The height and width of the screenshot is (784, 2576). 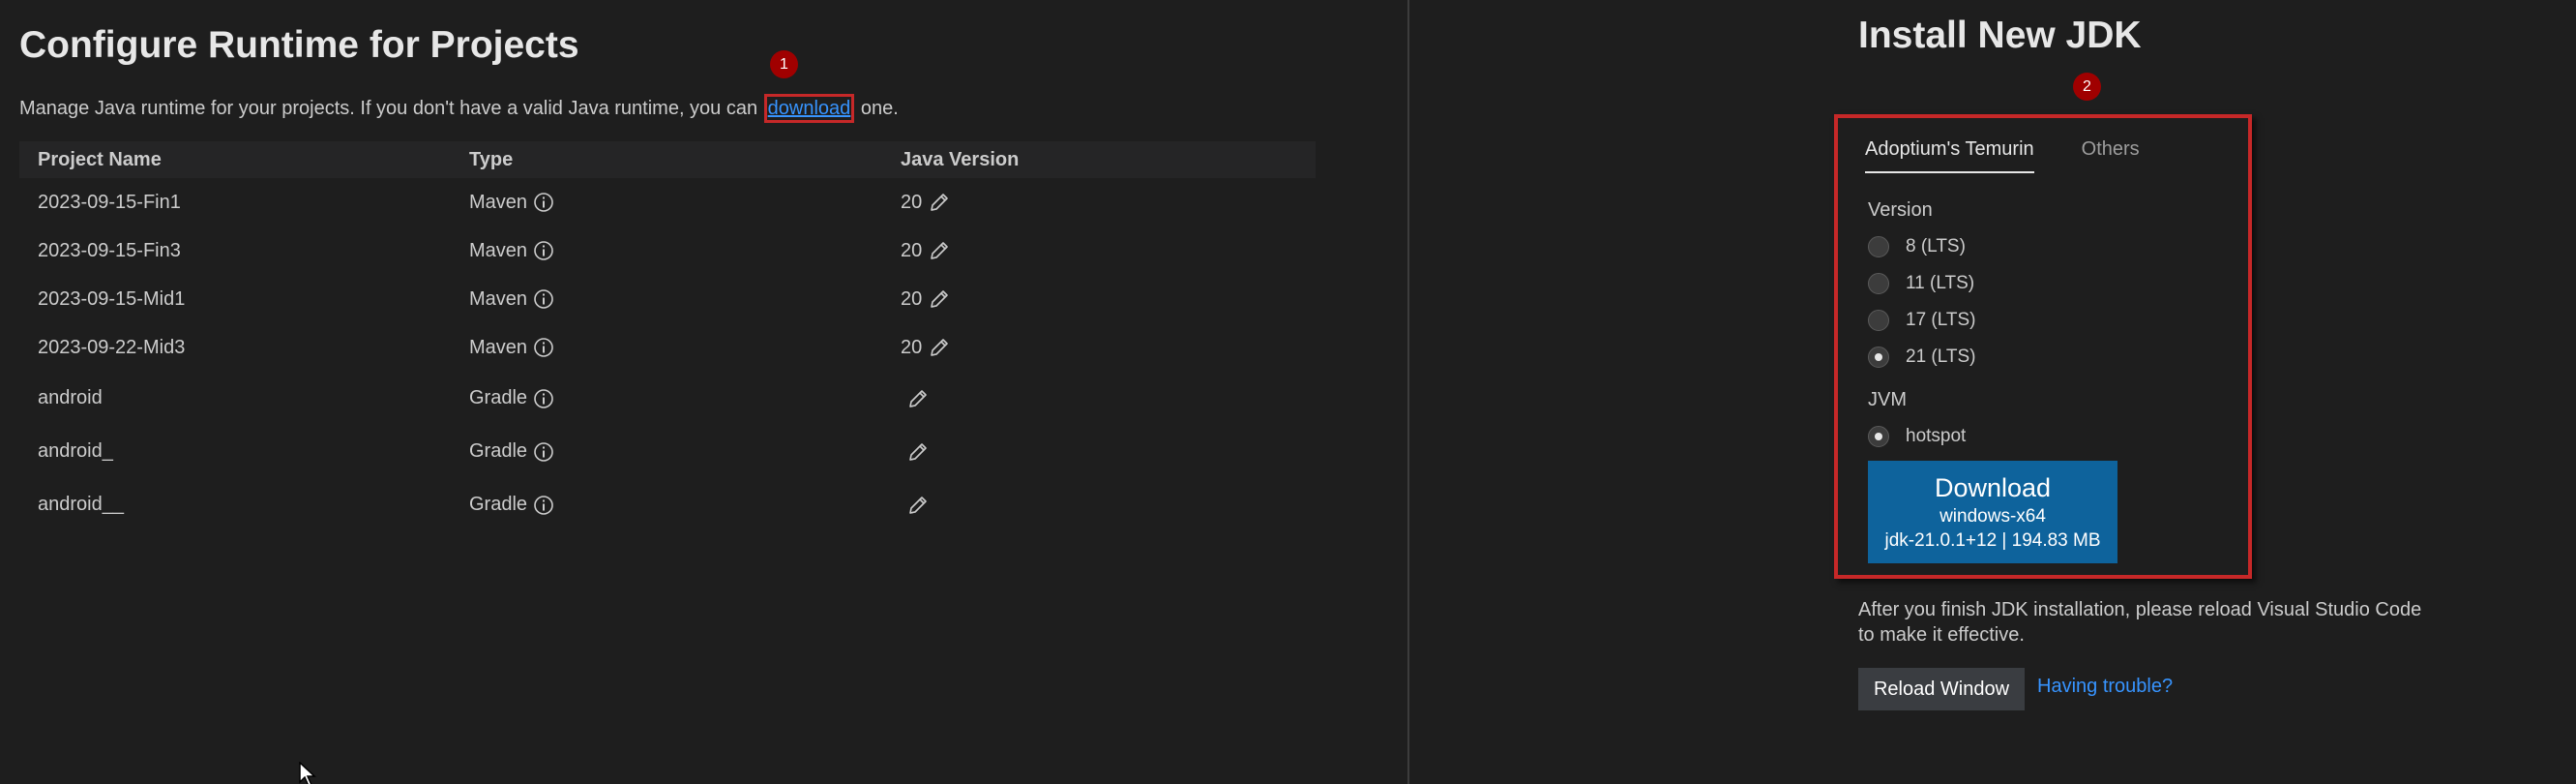 I want to click on table-row: android_ Gradle, so click(x=667, y=451).